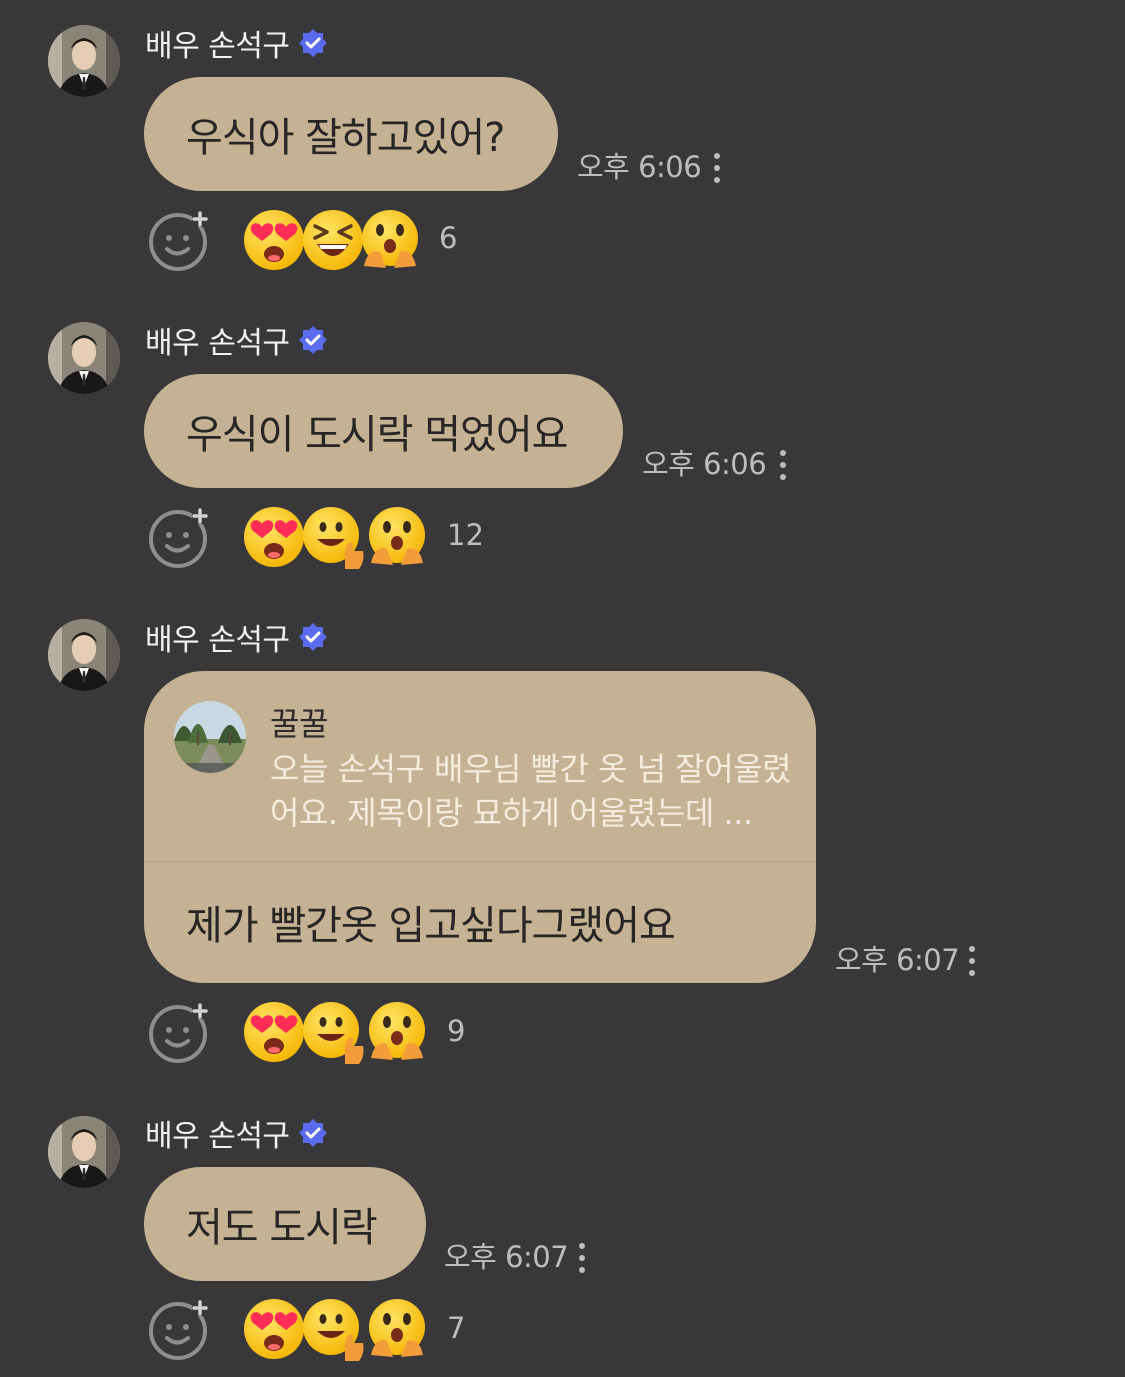 The height and width of the screenshot is (1377, 1125). I want to click on message-text: 우식이 도시락 먹었어요, so click(377, 435).